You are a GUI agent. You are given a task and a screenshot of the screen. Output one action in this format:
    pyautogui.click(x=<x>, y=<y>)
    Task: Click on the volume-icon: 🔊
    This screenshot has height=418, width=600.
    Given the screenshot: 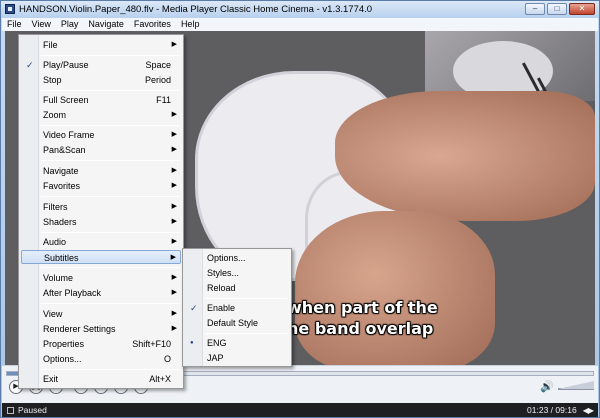 What is the action you would take?
    pyautogui.click(x=547, y=387)
    